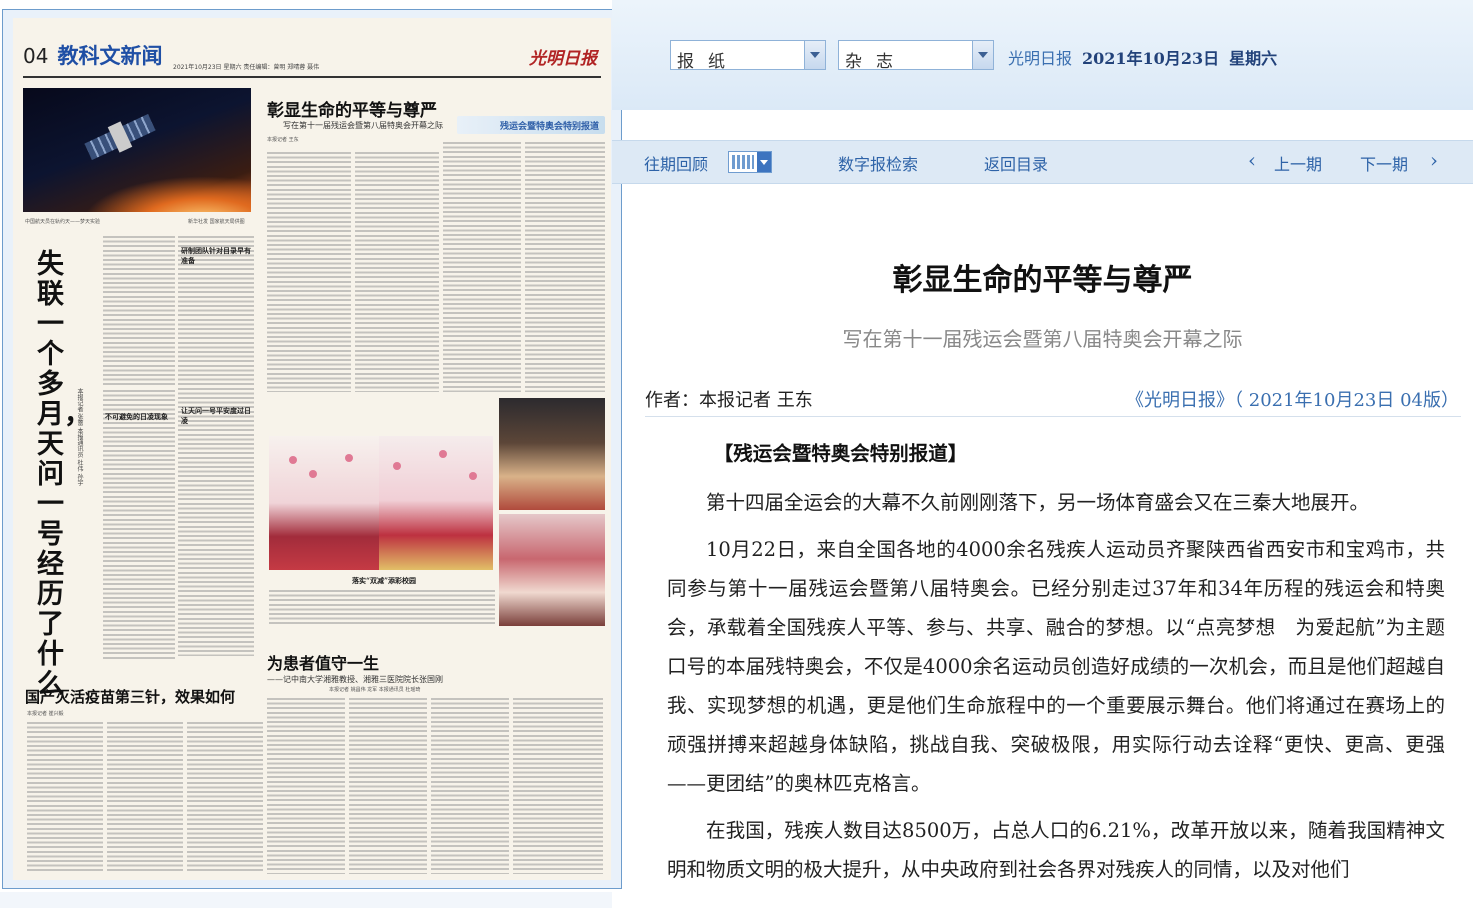 The height and width of the screenshot is (908, 1473). Describe the element at coordinates (352, 108) in the screenshot. I see `article-headline-paralympics: 彰显生命的平等与尊严` at that location.